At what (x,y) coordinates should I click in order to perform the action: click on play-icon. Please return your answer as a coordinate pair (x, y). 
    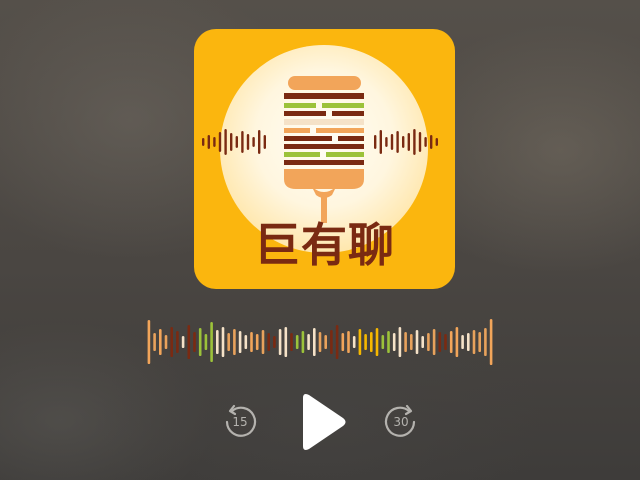
    Looking at the image, I should click on (324, 422).